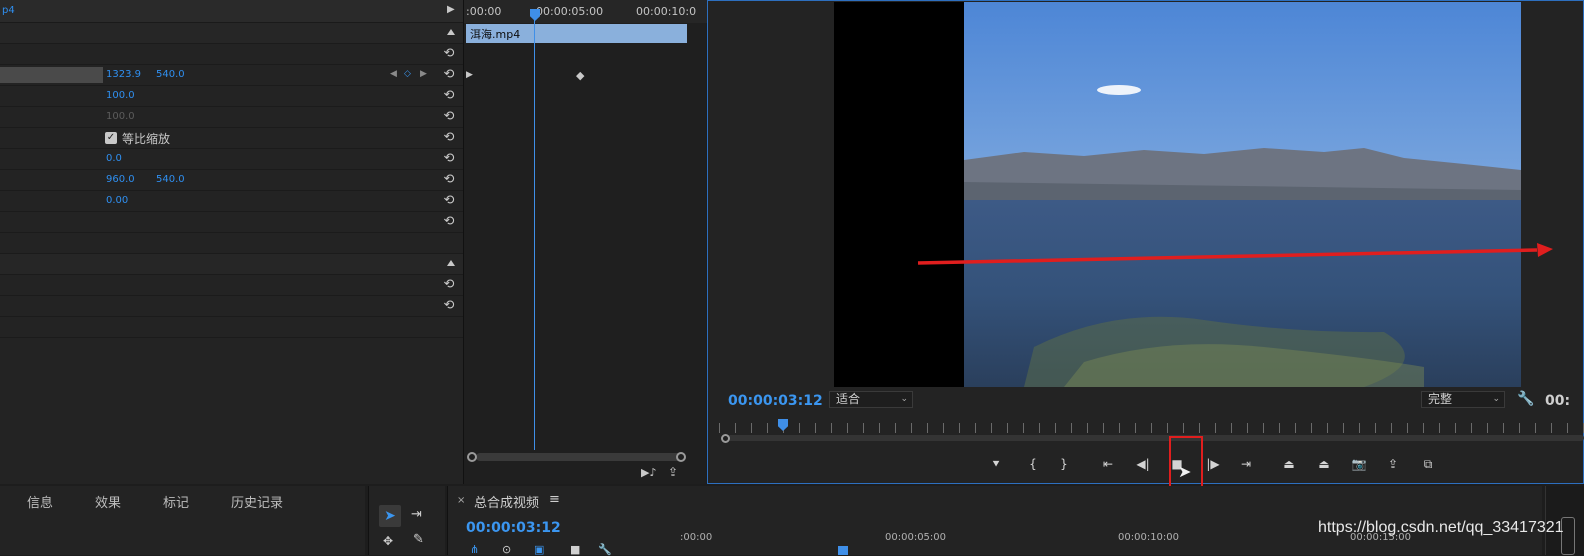 The image size is (1584, 556). I want to click on add-keyframe-icon: ◇, so click(407, 74).